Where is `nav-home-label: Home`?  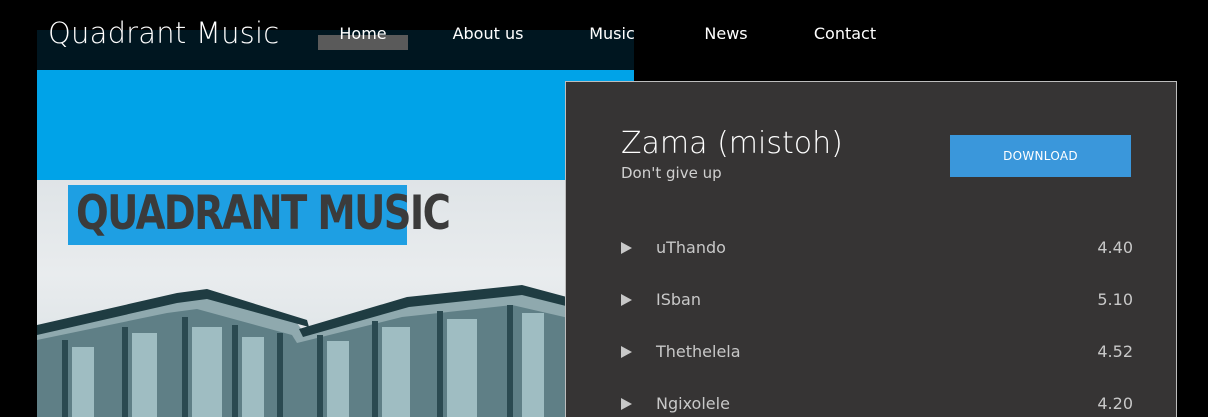
nav-home-label: Home is located at coordinates (363, 33).